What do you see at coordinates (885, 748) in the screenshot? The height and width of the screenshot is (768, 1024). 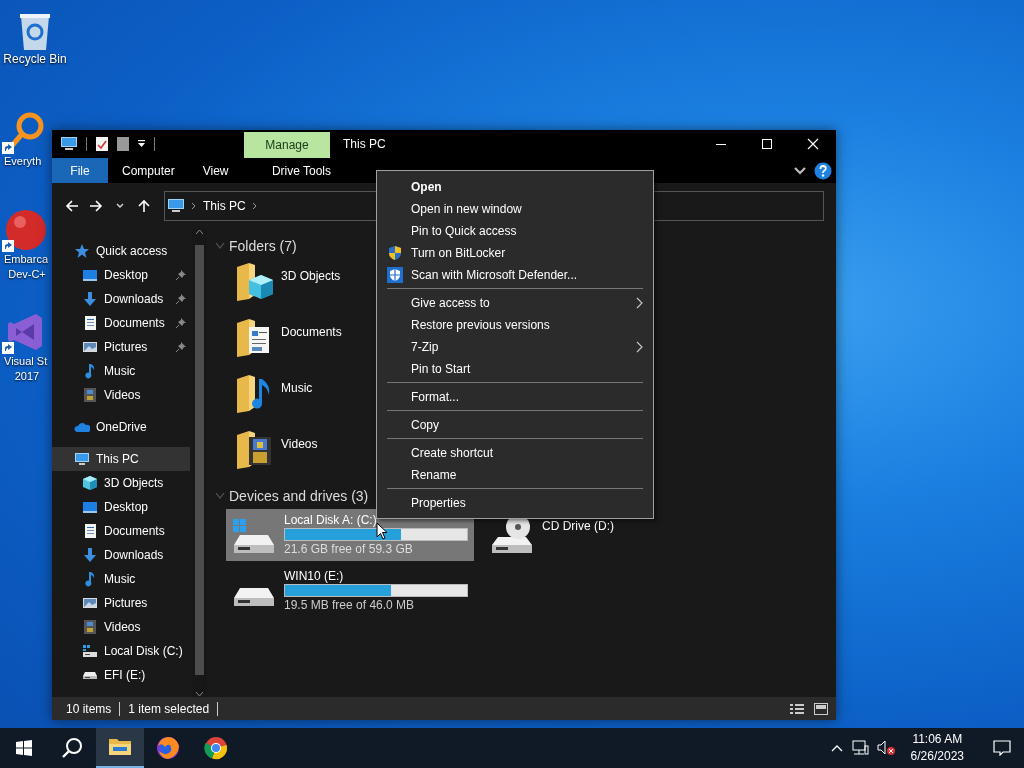 I see `muted-speaker-icon` at bounding box center [885, 748].